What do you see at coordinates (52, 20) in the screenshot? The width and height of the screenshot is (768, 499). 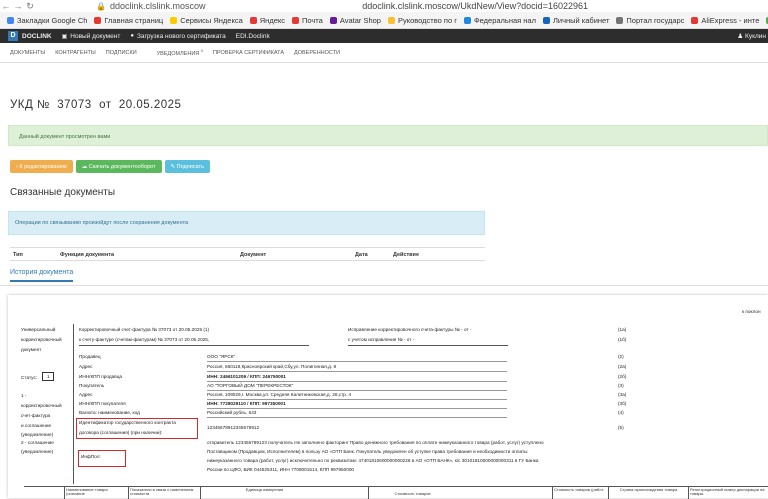 I see `bookmark-label: Закладки Google Ch` at bounding box center [52, 20].